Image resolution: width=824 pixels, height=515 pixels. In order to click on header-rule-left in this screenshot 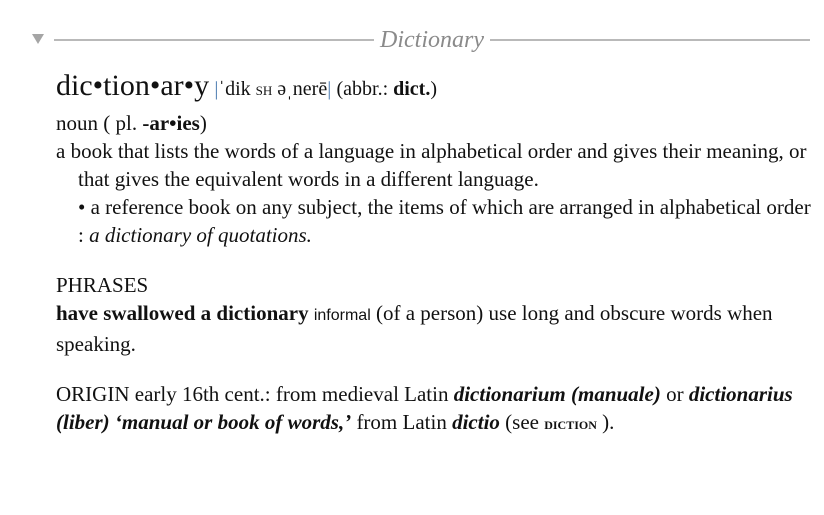, I will do `click(214, 40)`.